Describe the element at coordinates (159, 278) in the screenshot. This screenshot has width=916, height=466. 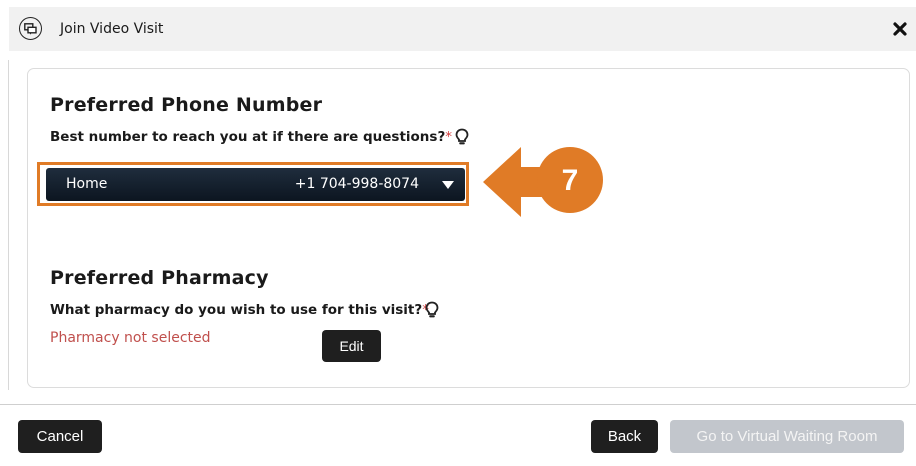
I see `pharmacy-section-title: Preferred Pharmacy` at that location.